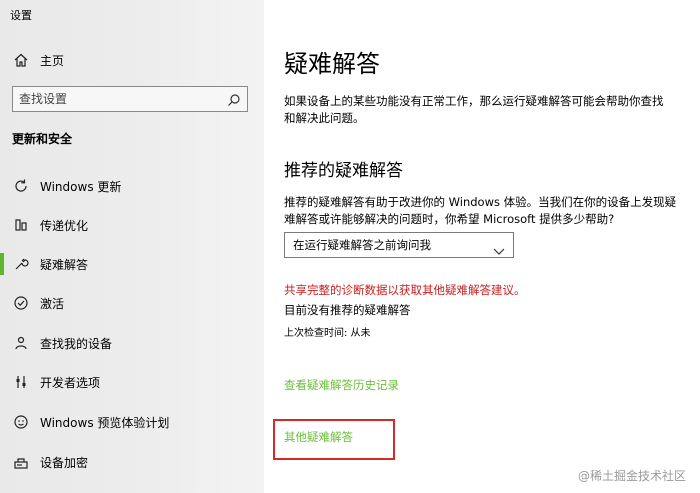  What do you see at coordinates (21, 462) in the screenshot?
I see `encryption-icon` at bounding box center [21, 462].